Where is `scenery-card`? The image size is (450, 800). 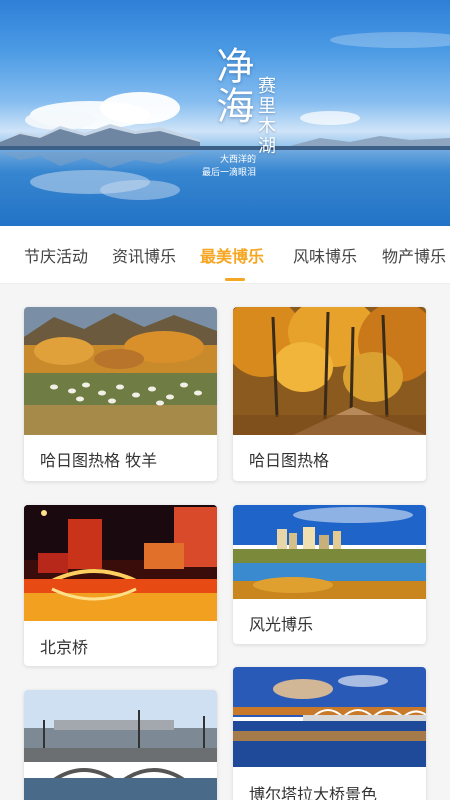 scenery-card is located at coordinates (120, 745).